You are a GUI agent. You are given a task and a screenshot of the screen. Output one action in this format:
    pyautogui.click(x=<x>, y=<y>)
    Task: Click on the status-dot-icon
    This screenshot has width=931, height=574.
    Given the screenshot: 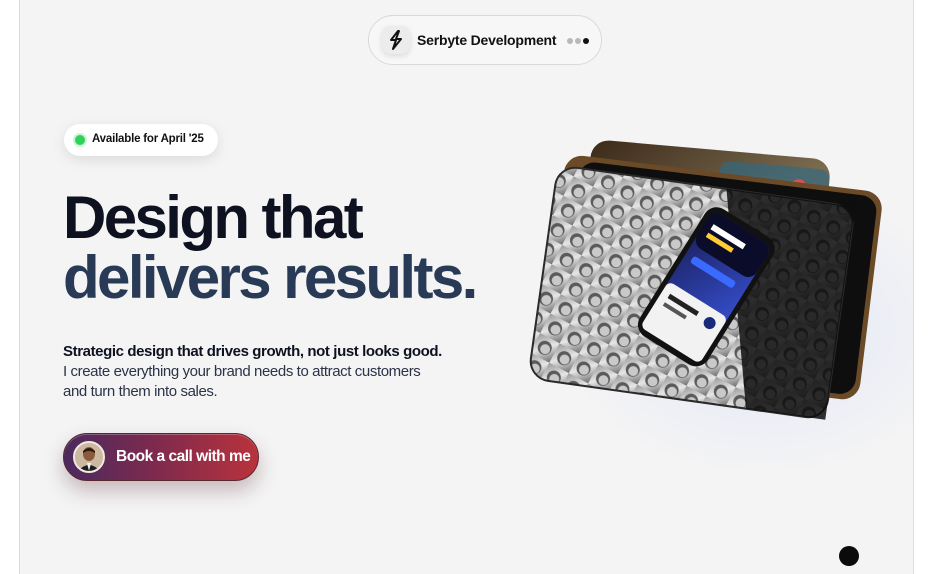 What is the action you would take?
    pyautogui.click(x=80, y=140)
    